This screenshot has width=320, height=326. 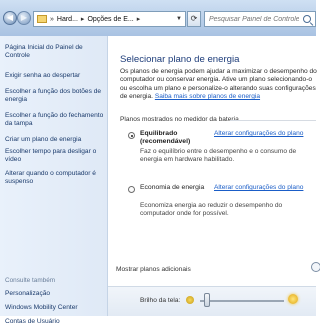 I want to click on plan-balanced-settings-link: Alterar configurações do plano, so click(x=258, y=133).